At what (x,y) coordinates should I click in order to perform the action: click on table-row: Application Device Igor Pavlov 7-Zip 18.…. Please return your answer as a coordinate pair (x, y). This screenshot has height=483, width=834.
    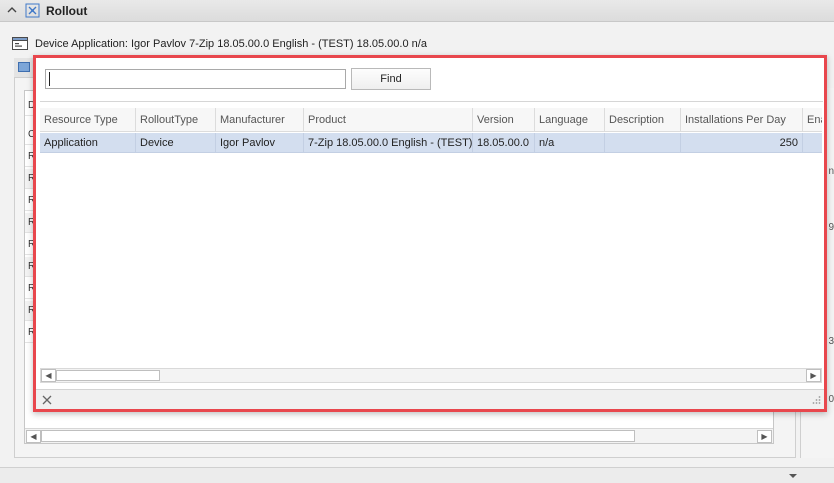
    Looking at the image, I should click on (431, 143).